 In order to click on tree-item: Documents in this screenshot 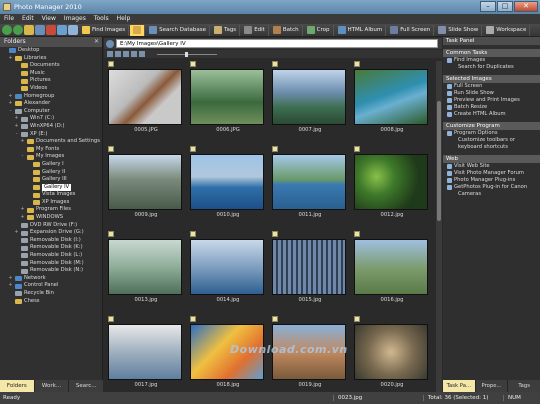, I will do `click(51, 66)`.